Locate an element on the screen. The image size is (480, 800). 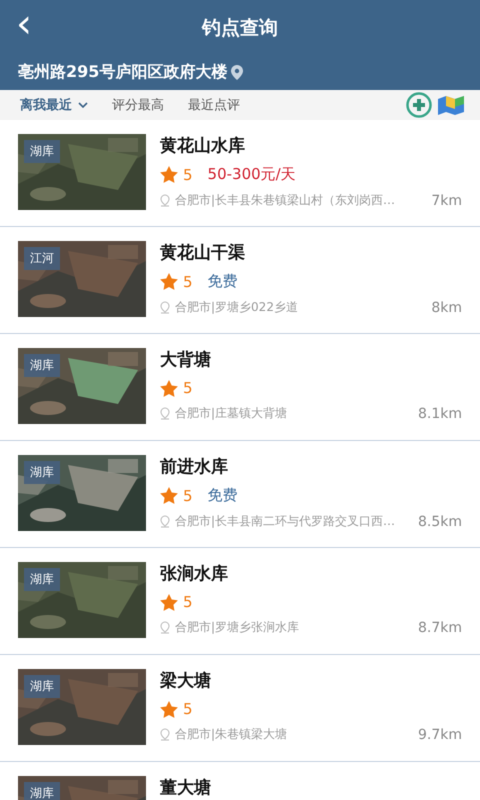
spot-name: 黄花山水库 is located at coordinates (311, 145).